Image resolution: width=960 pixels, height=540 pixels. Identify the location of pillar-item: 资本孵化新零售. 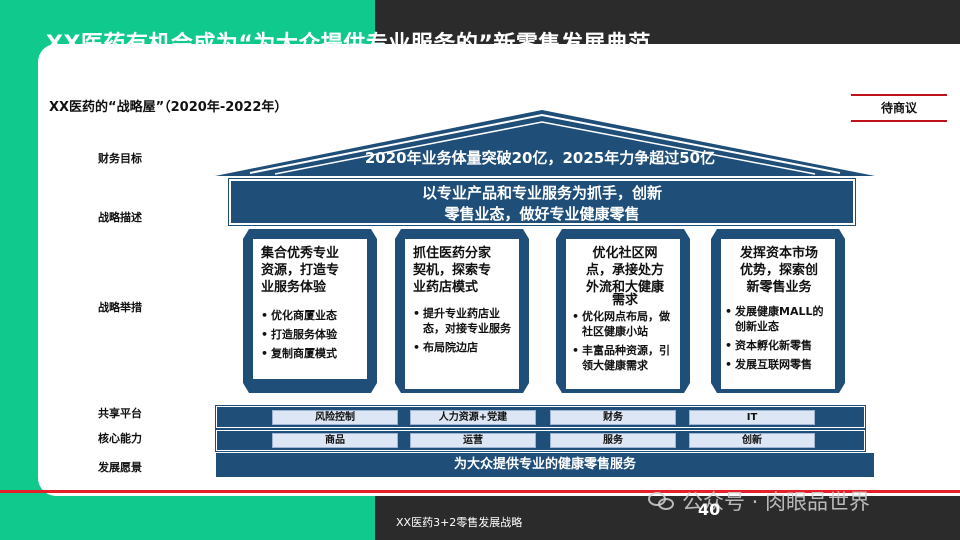
(779, 345).